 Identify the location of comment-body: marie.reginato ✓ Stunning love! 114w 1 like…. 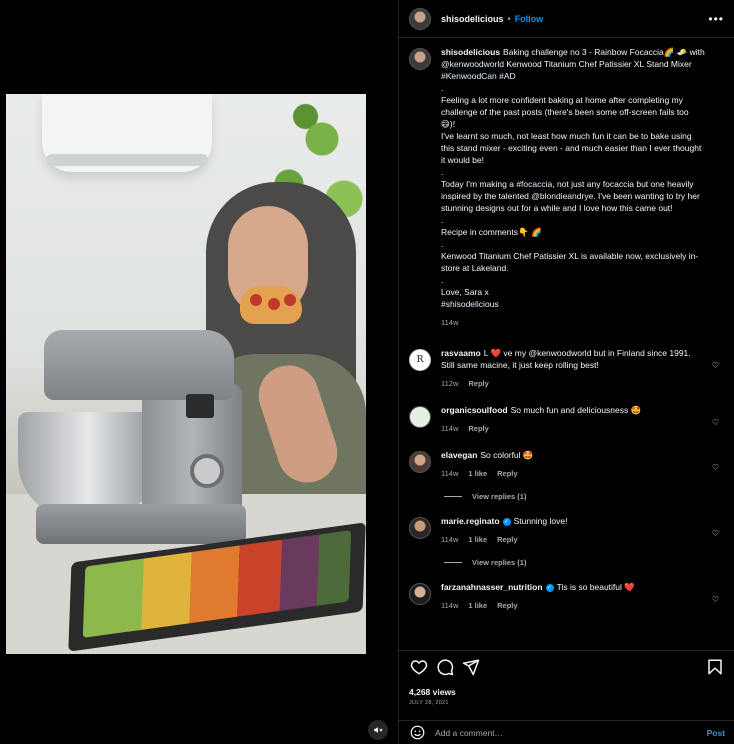
(583, 530).